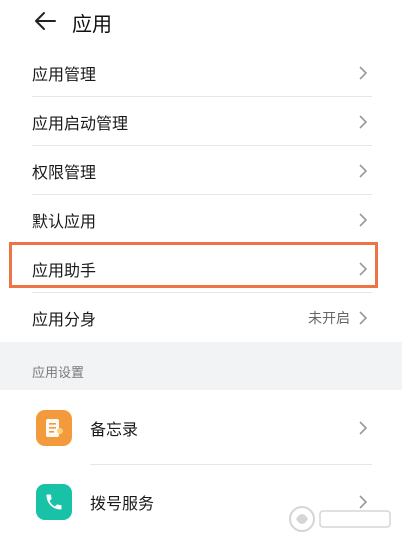 Image resolution: width=402 pixels, height=545 pixels. Describe the element at coordinates (201, 219) in the screenshot. I see `menu-item-default-apps: 默认应用` at that location.